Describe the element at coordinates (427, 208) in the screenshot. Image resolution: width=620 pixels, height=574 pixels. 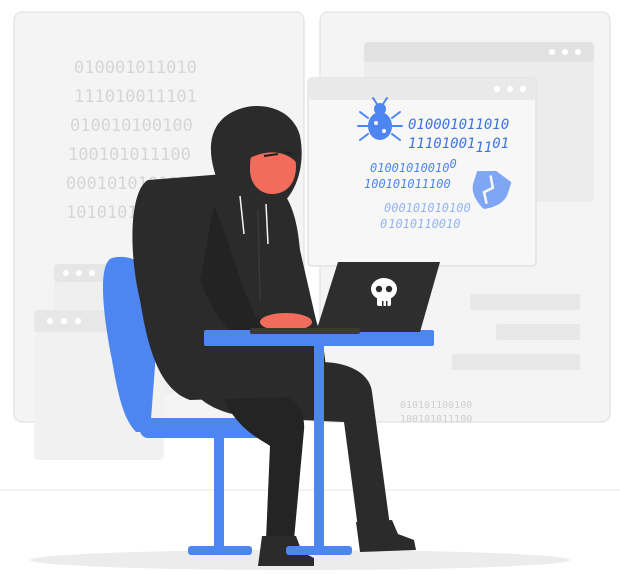
I see `binary-line: 000101010100` at that location.